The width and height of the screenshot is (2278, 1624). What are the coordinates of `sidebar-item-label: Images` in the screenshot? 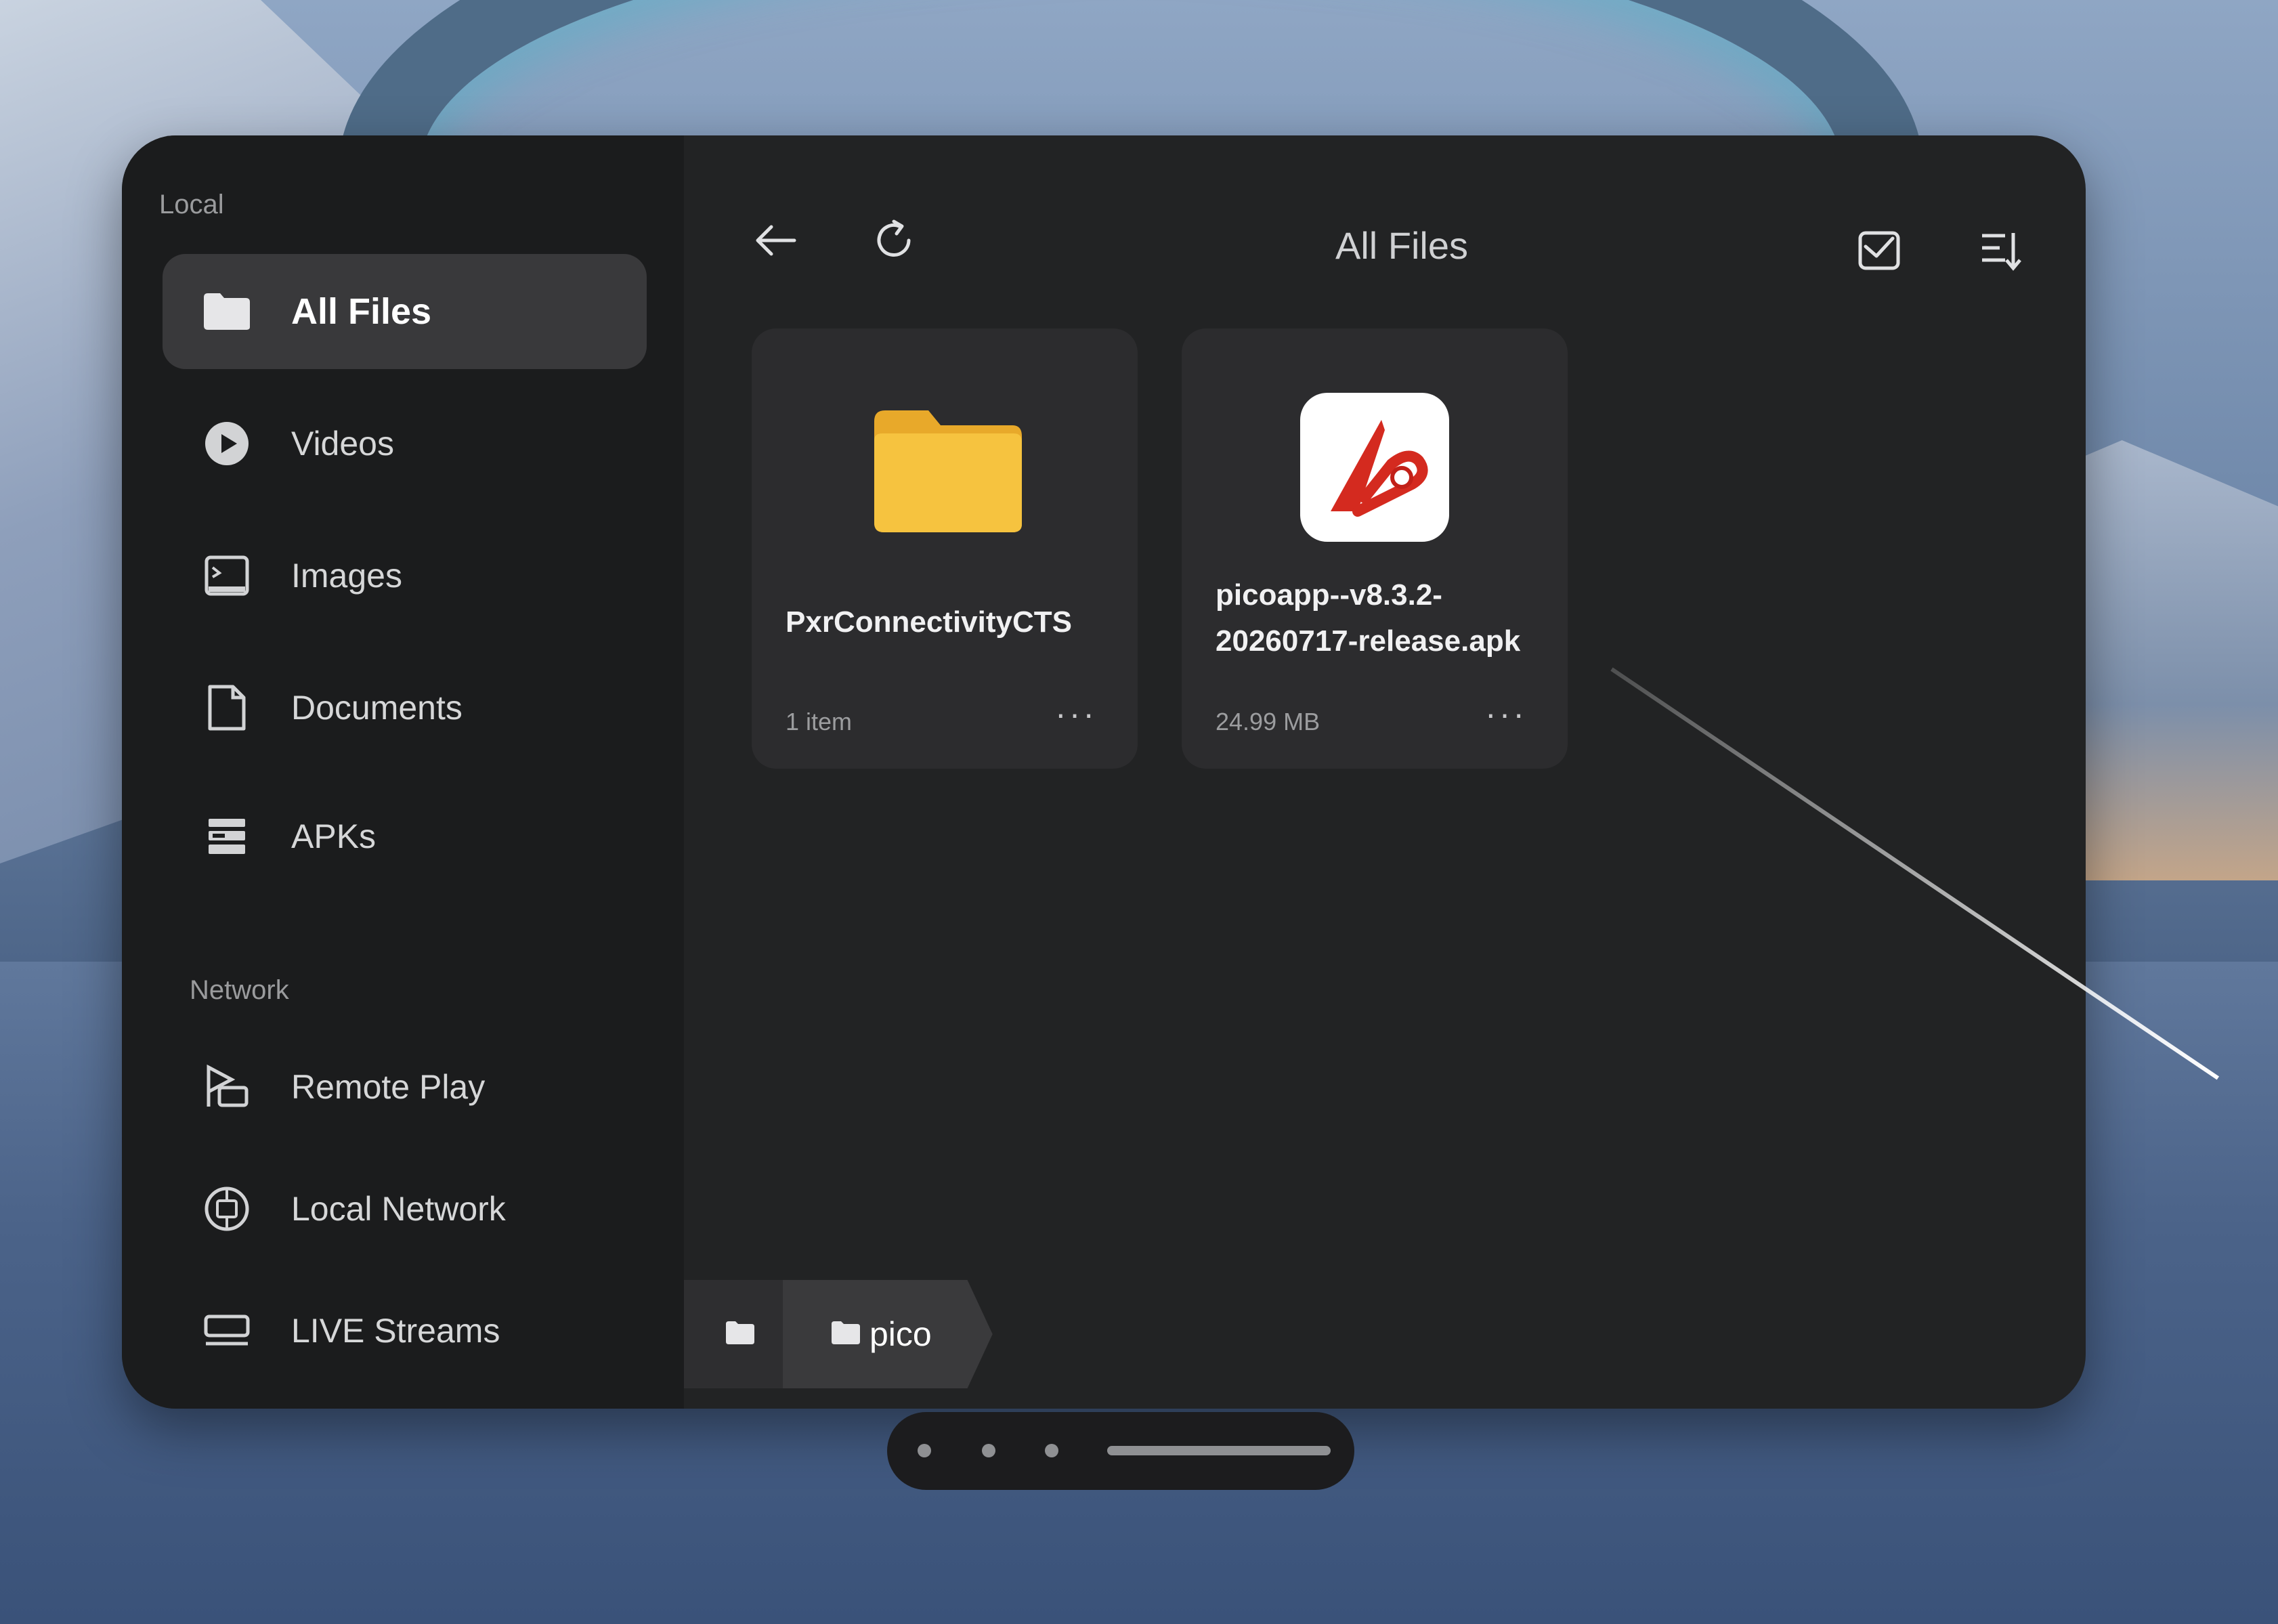 It's located at (346, 576).